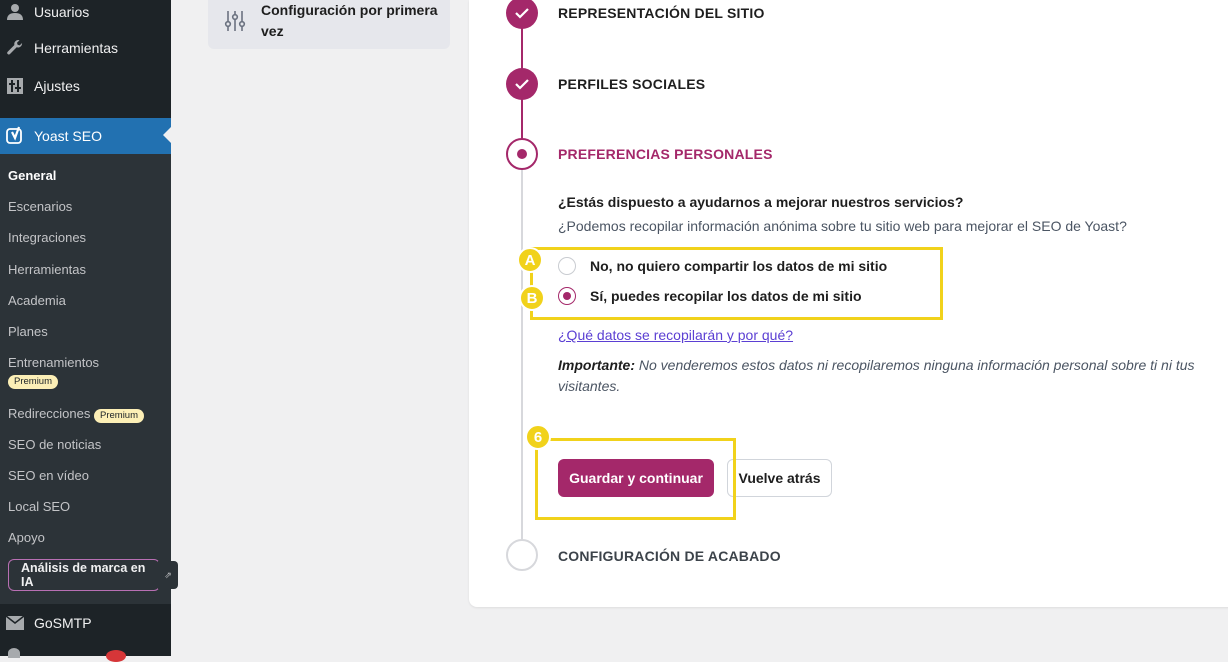 This screenshot has width=1228, height=662. I want to click on settings-sliders-icon, so click(15, 86).